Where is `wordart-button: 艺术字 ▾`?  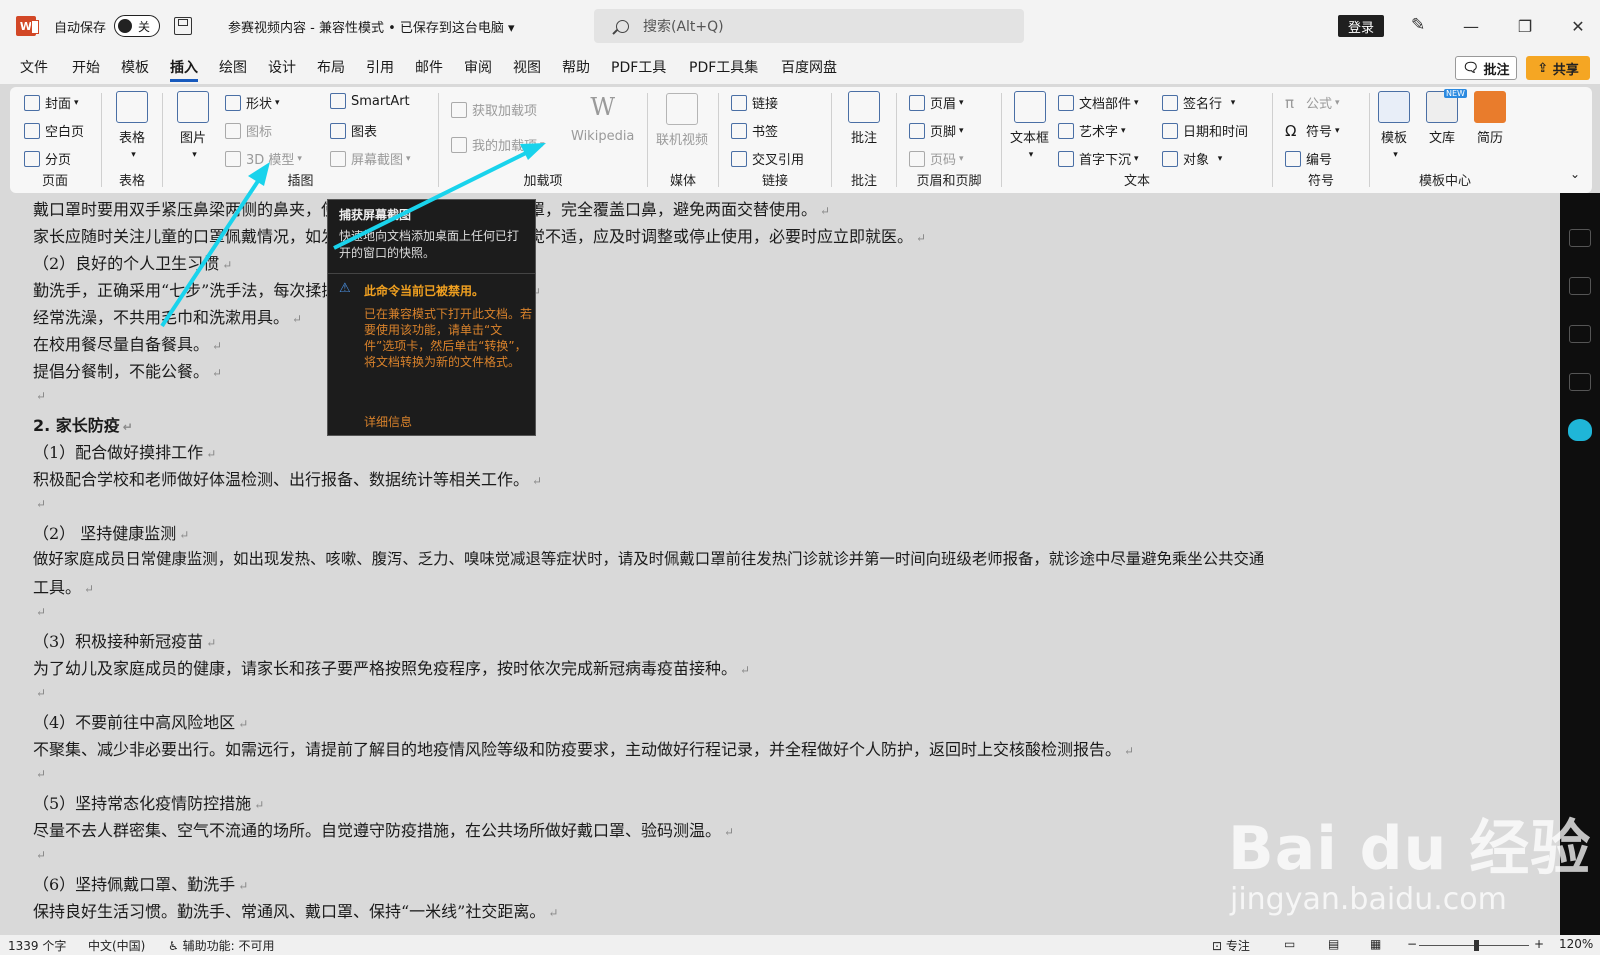
wordart-button: 艺术字 ▾ is located at coordinates (1092, 130).